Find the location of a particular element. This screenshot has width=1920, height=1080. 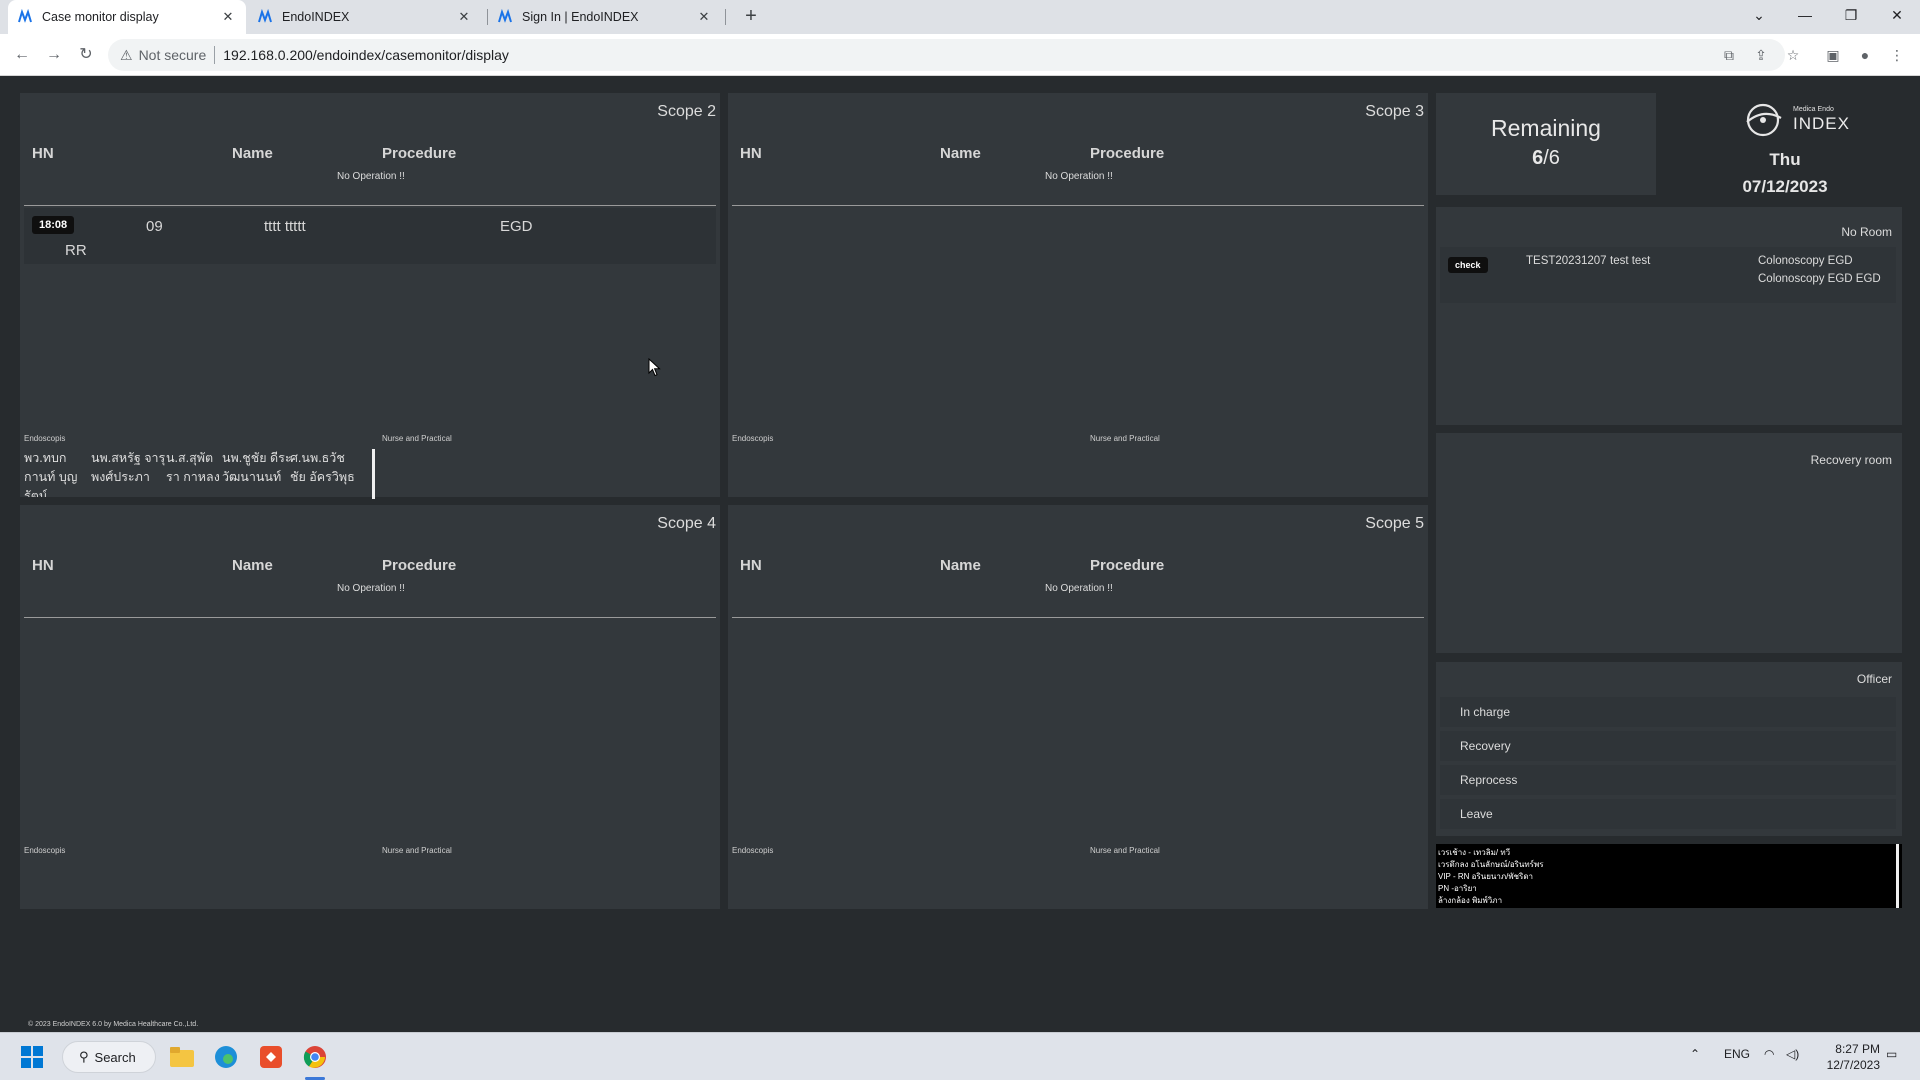

chrome-icon is located at coordinates (315, 1057).